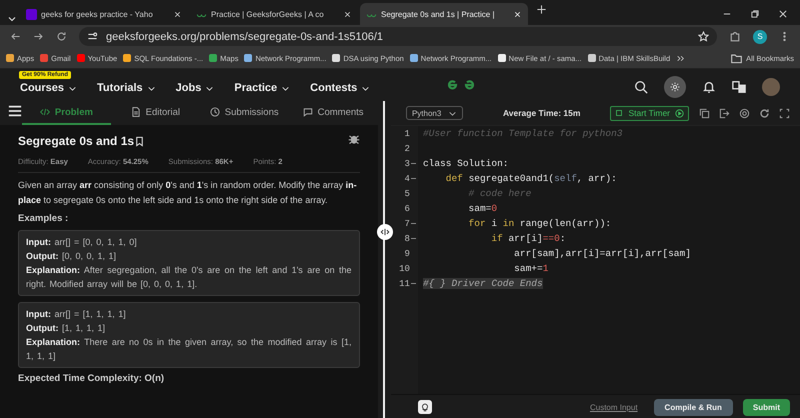 The image size is (800, 418). What do you see at coordinates (641, 87) in the screenshot?
I see `search-icon` at bounding box center [641, 87].